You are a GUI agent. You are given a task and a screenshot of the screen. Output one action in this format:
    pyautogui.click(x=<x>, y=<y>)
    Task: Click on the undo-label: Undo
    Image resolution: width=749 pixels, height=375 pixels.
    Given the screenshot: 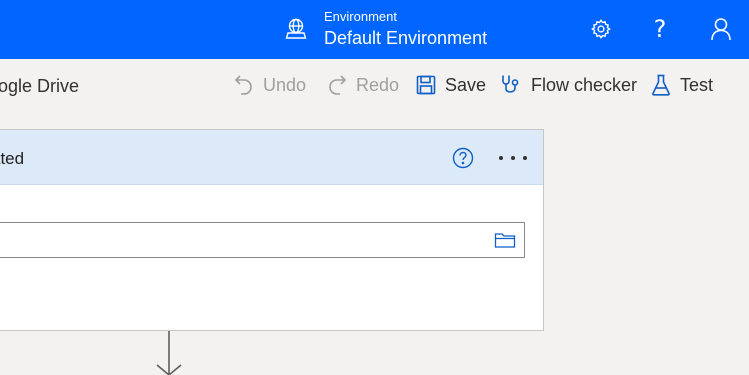 What is the action you would take?
    pyautogui.click(x=285, y=84)
    